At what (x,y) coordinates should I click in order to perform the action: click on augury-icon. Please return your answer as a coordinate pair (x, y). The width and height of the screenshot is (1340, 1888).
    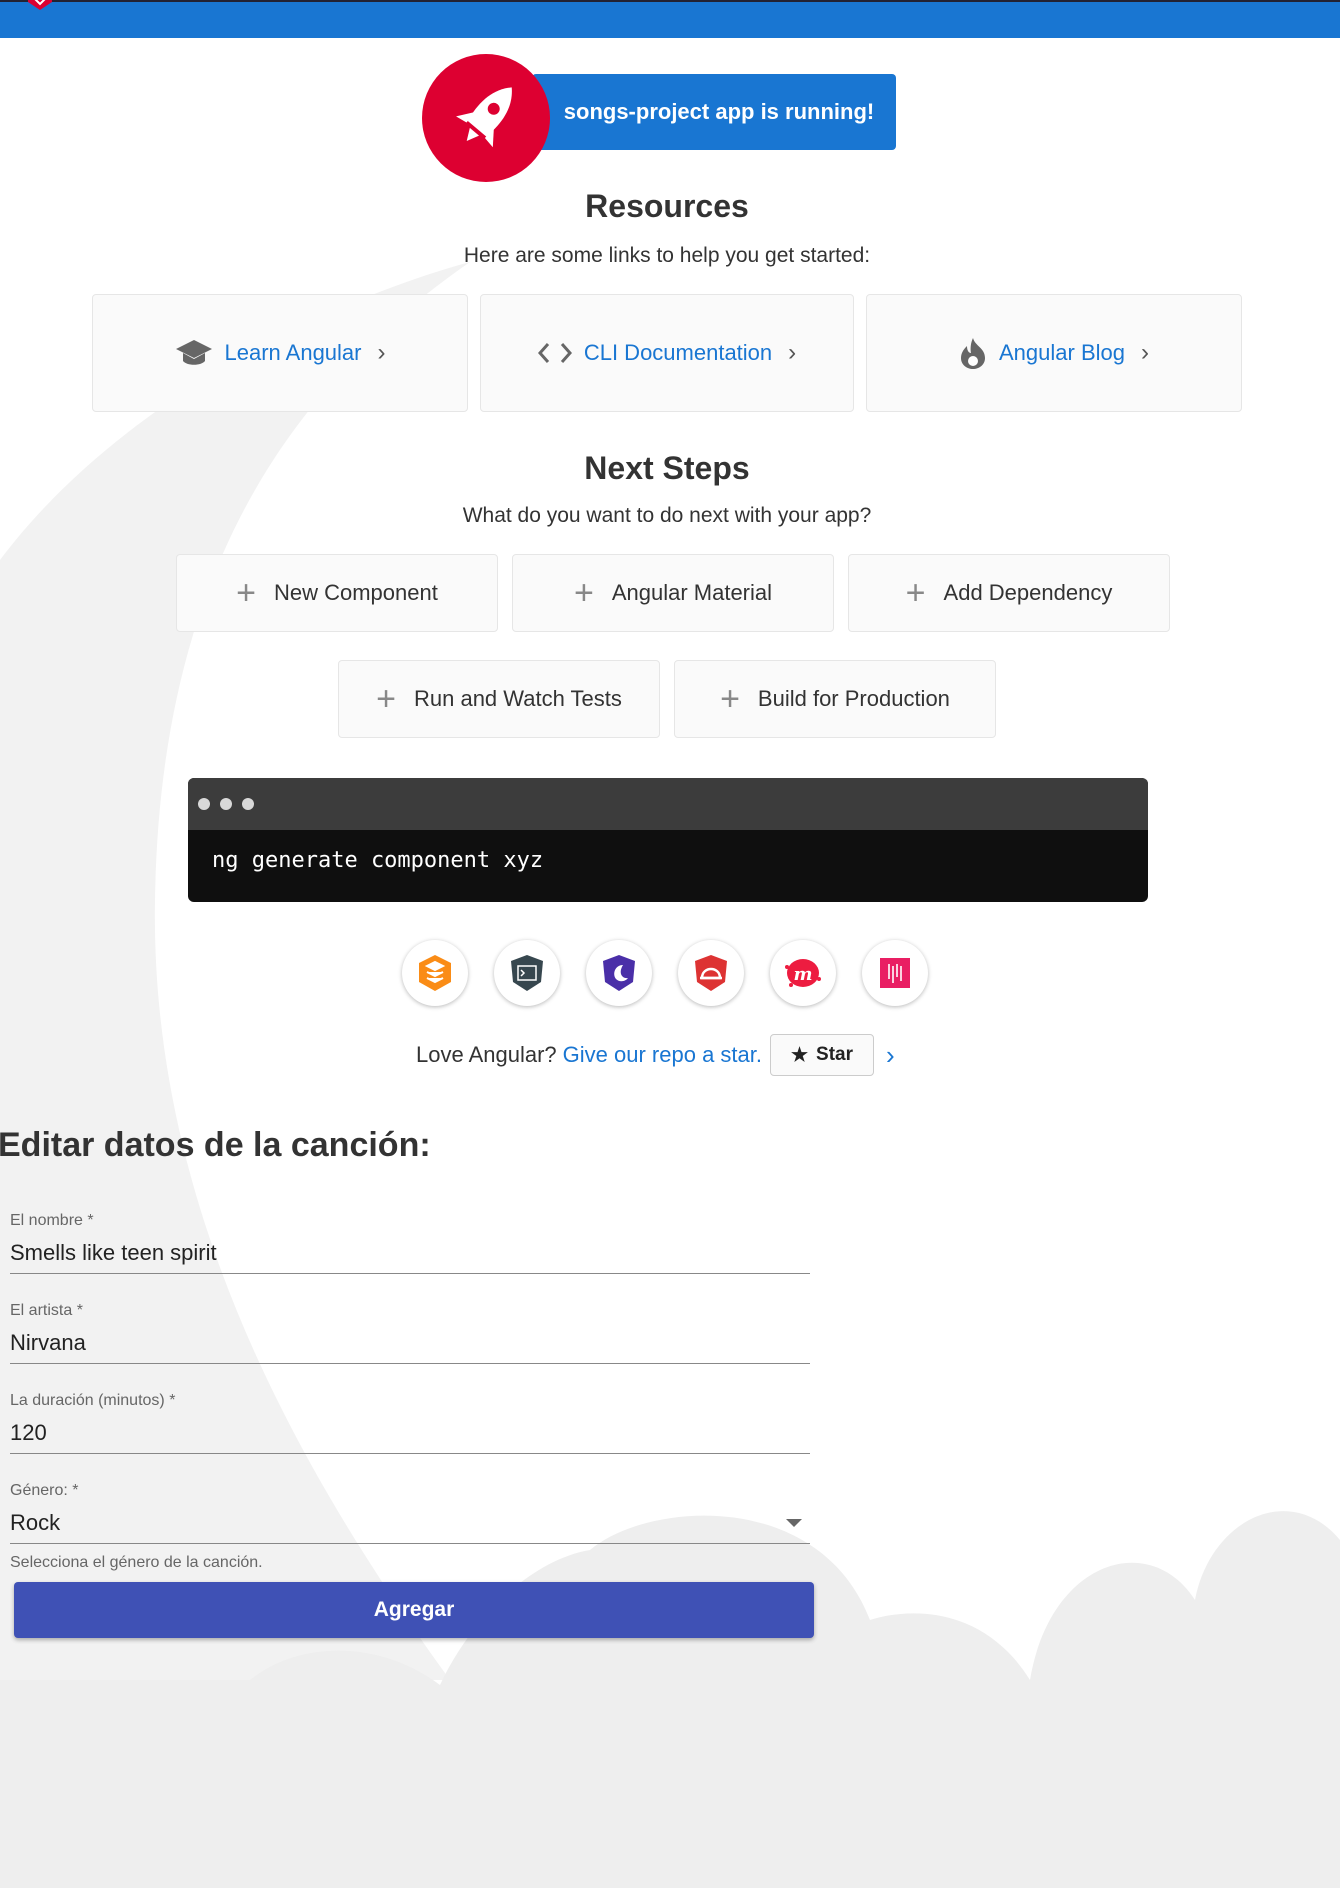
    Looking at the image, I should click on (619, 973).